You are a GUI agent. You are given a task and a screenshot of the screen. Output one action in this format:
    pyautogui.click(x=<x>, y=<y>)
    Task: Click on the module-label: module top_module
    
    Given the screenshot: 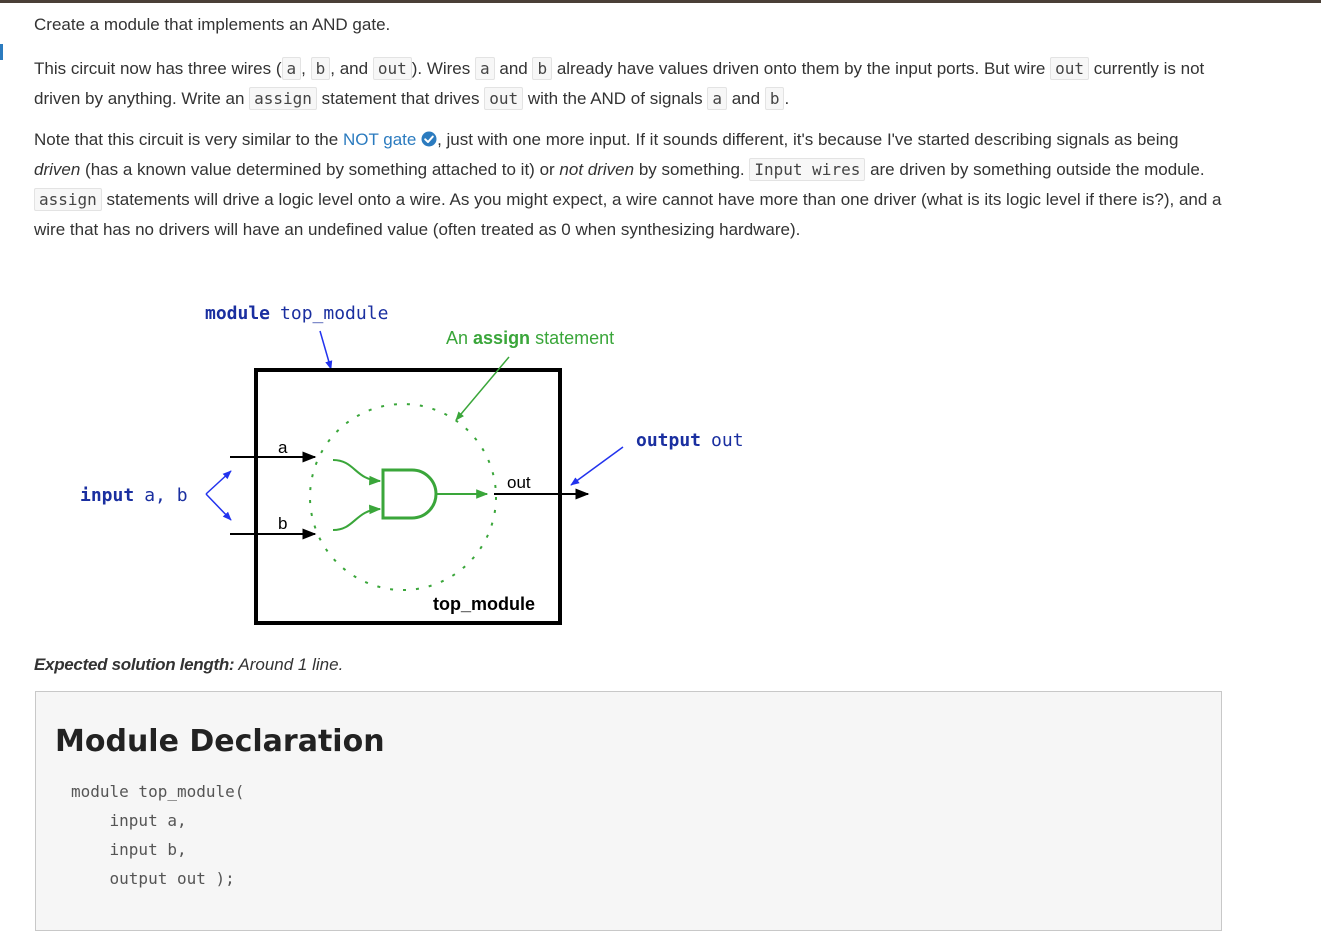 What is the action you would take?
    pyautogui.click(x=296, y=313)
    